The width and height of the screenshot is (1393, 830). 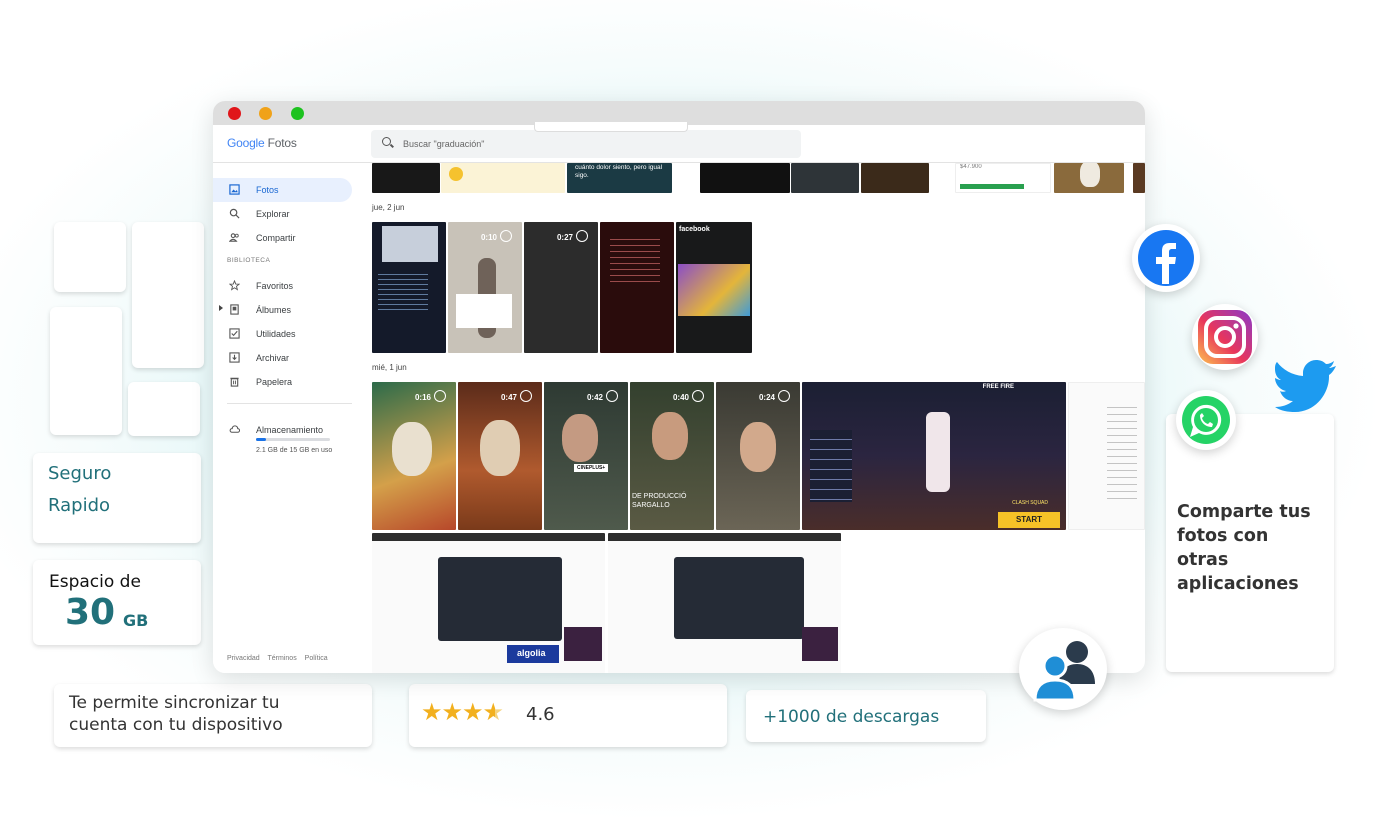 What do you see at coordinates (282, 190) in the screenshot?
I see `sidebar-item-fotos: Fotos` at bounding box center [282, 190].